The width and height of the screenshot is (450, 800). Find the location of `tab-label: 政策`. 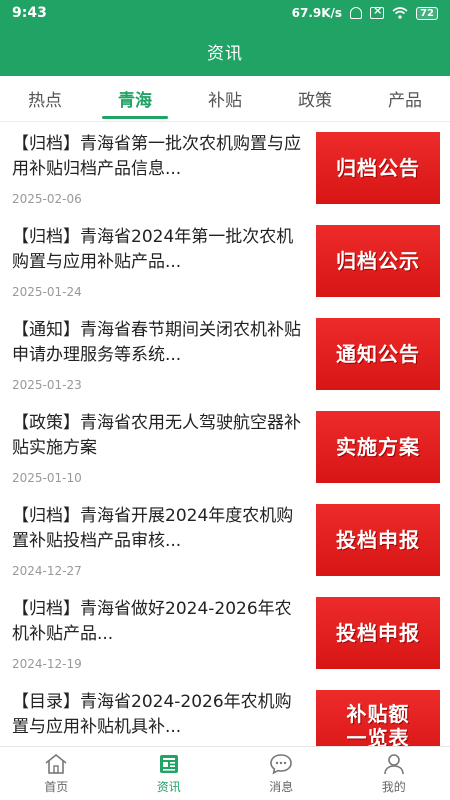

tab-label: 政策 is located at coordinates (315, 101).